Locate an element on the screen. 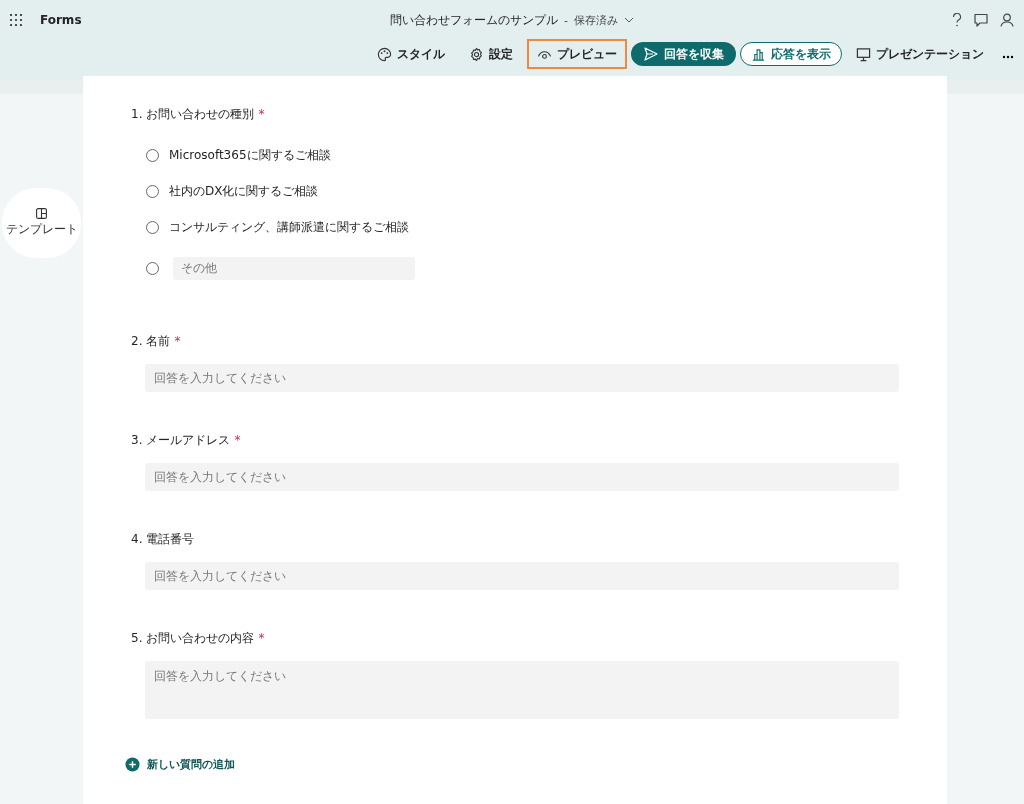 The height and width of the screenshot is (804, 1024). style-button: スタイル is located at coordinates (411, 54).